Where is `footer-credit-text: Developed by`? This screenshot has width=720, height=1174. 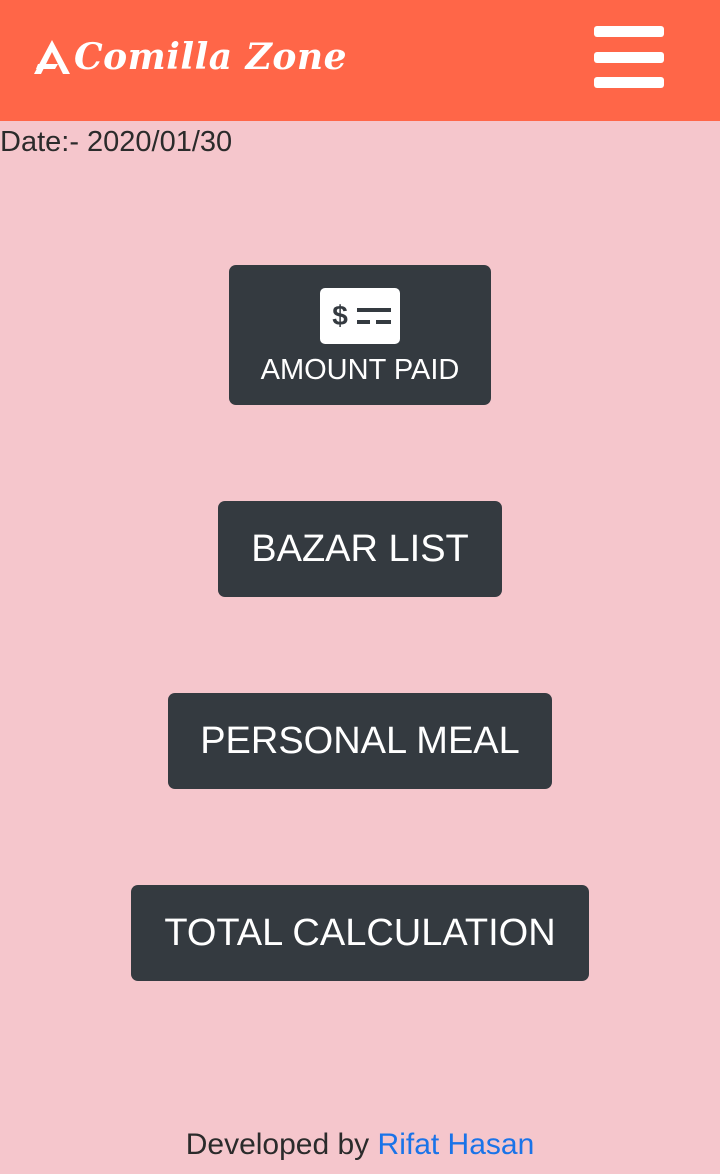 footer-credit-text: Developed by is located at coordinates (277, 1144).